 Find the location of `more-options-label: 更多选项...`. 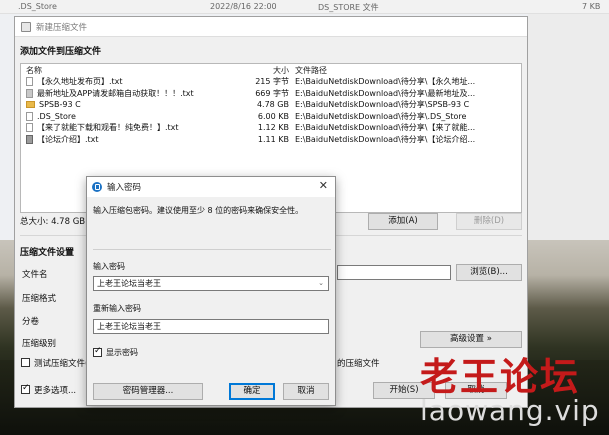

more-options-label: 更多选项... is located at coordinates (55, 391).